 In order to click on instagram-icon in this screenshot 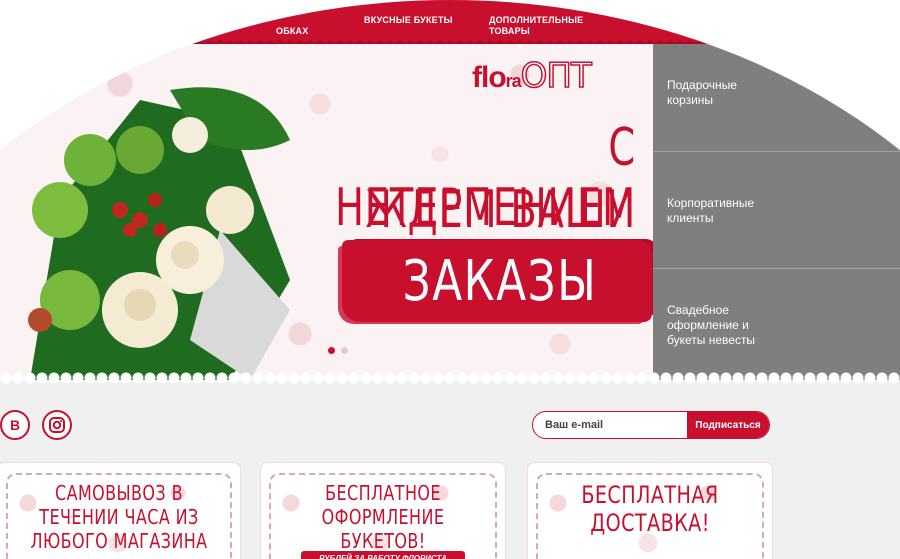, I will do `click(57, 425)`.